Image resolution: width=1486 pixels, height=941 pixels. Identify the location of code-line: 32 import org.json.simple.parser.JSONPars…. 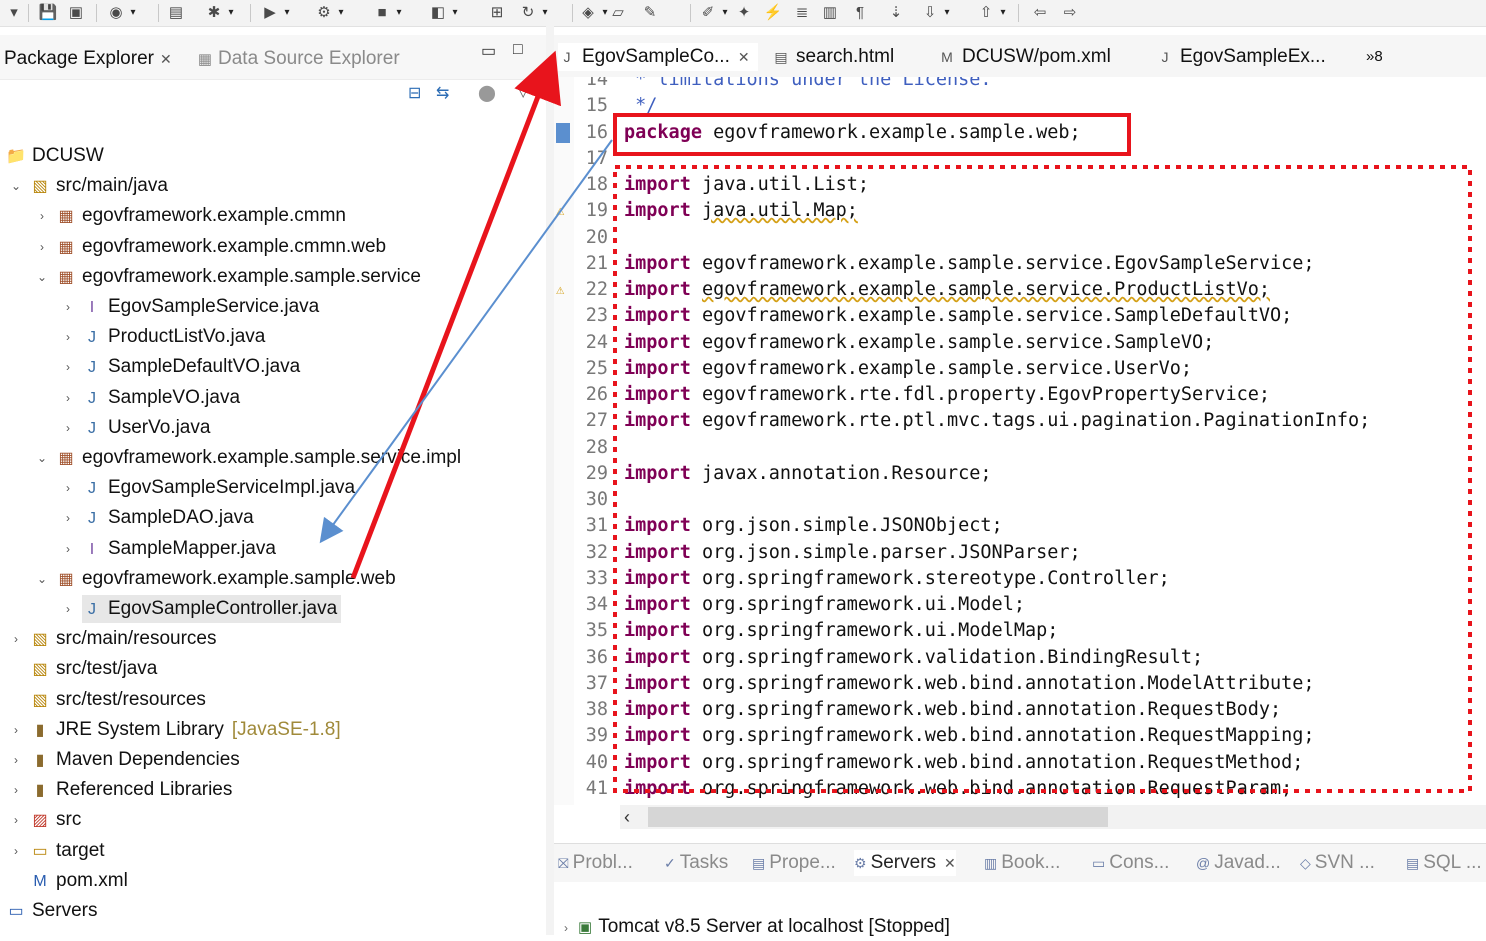
(1020, 553).